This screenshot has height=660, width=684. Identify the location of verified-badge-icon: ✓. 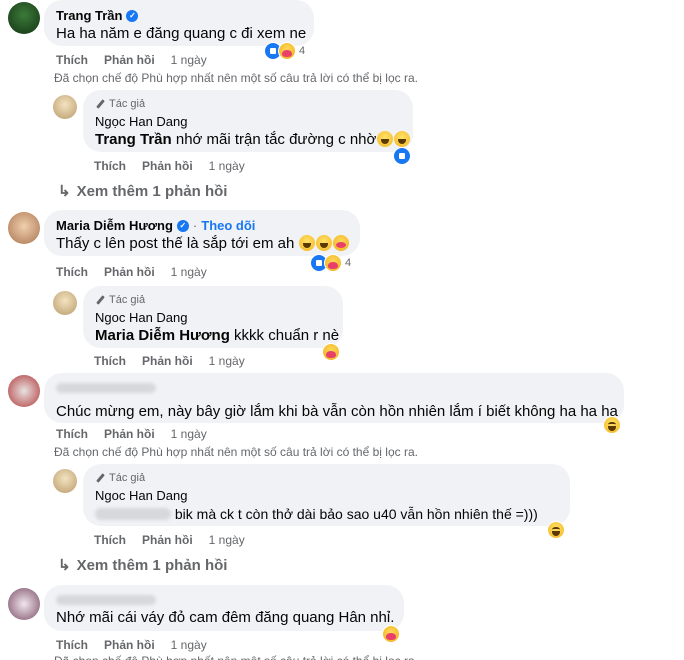
(132, 15).